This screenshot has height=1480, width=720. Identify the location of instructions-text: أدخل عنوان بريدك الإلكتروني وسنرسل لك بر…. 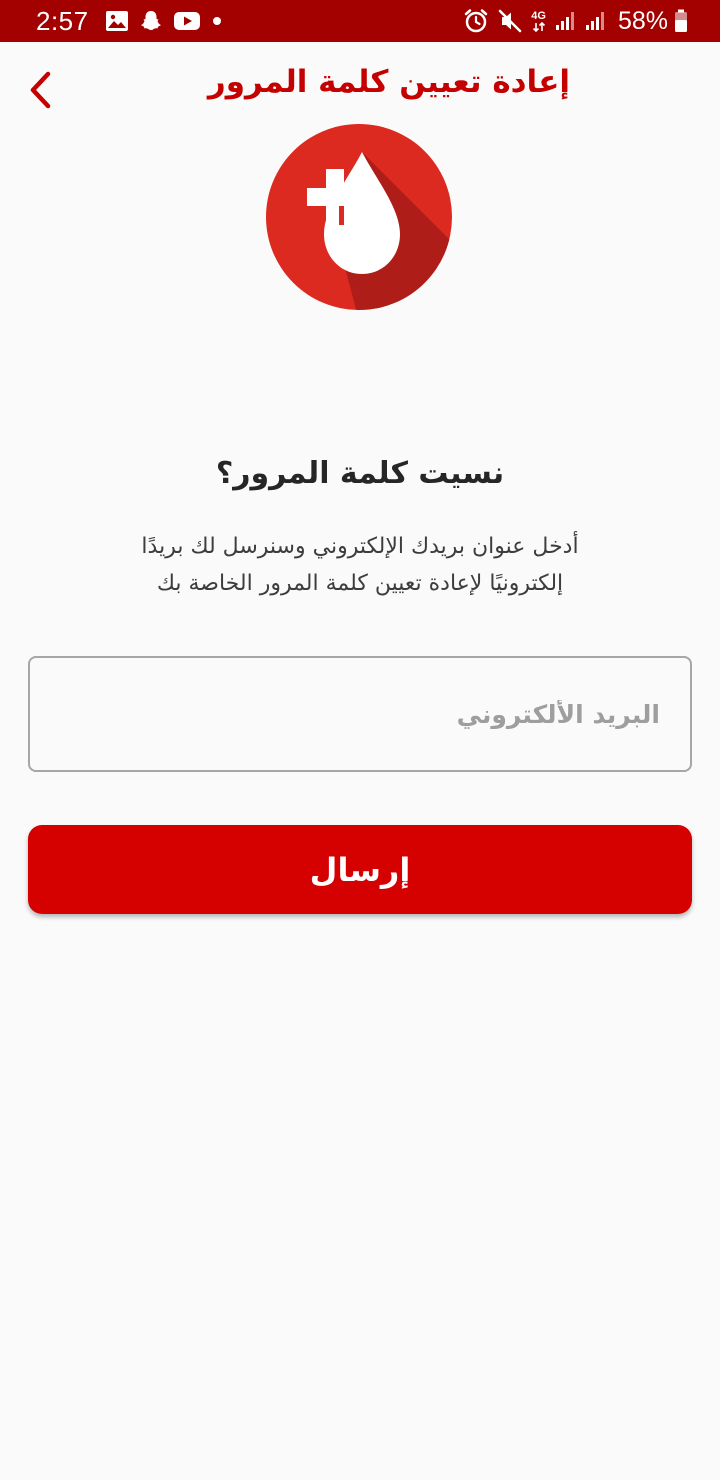
(360, 565).